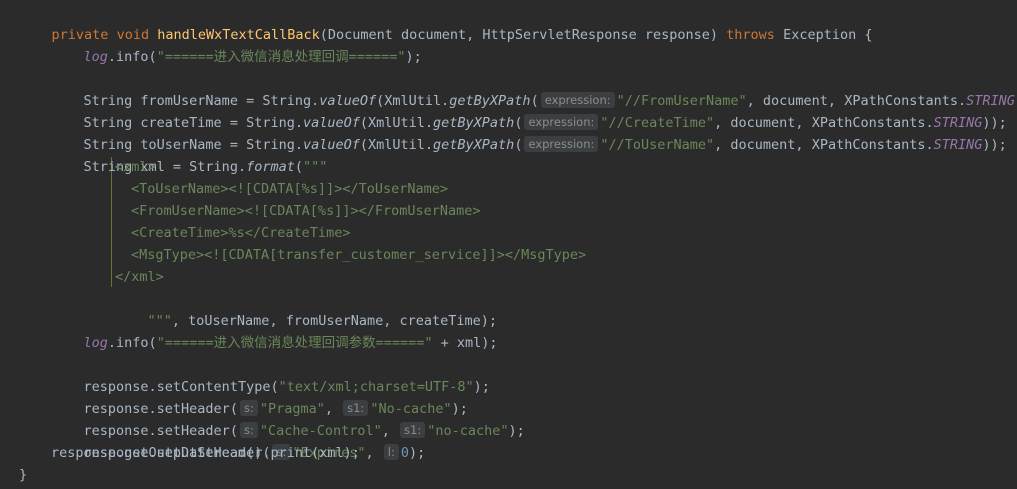 Image resolution: width=1017 pixels, height=489 pixels. What do you see at coordinates (373, 453) in the screenshot?
I see `code-text: ,` at bounding box center [373, 453].